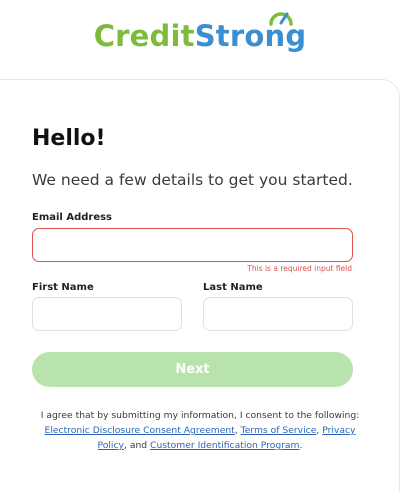  What do you see at coordinates (192, 369) in the screenshot?
I see `next-button: Next` at bounding box center [192, 369].